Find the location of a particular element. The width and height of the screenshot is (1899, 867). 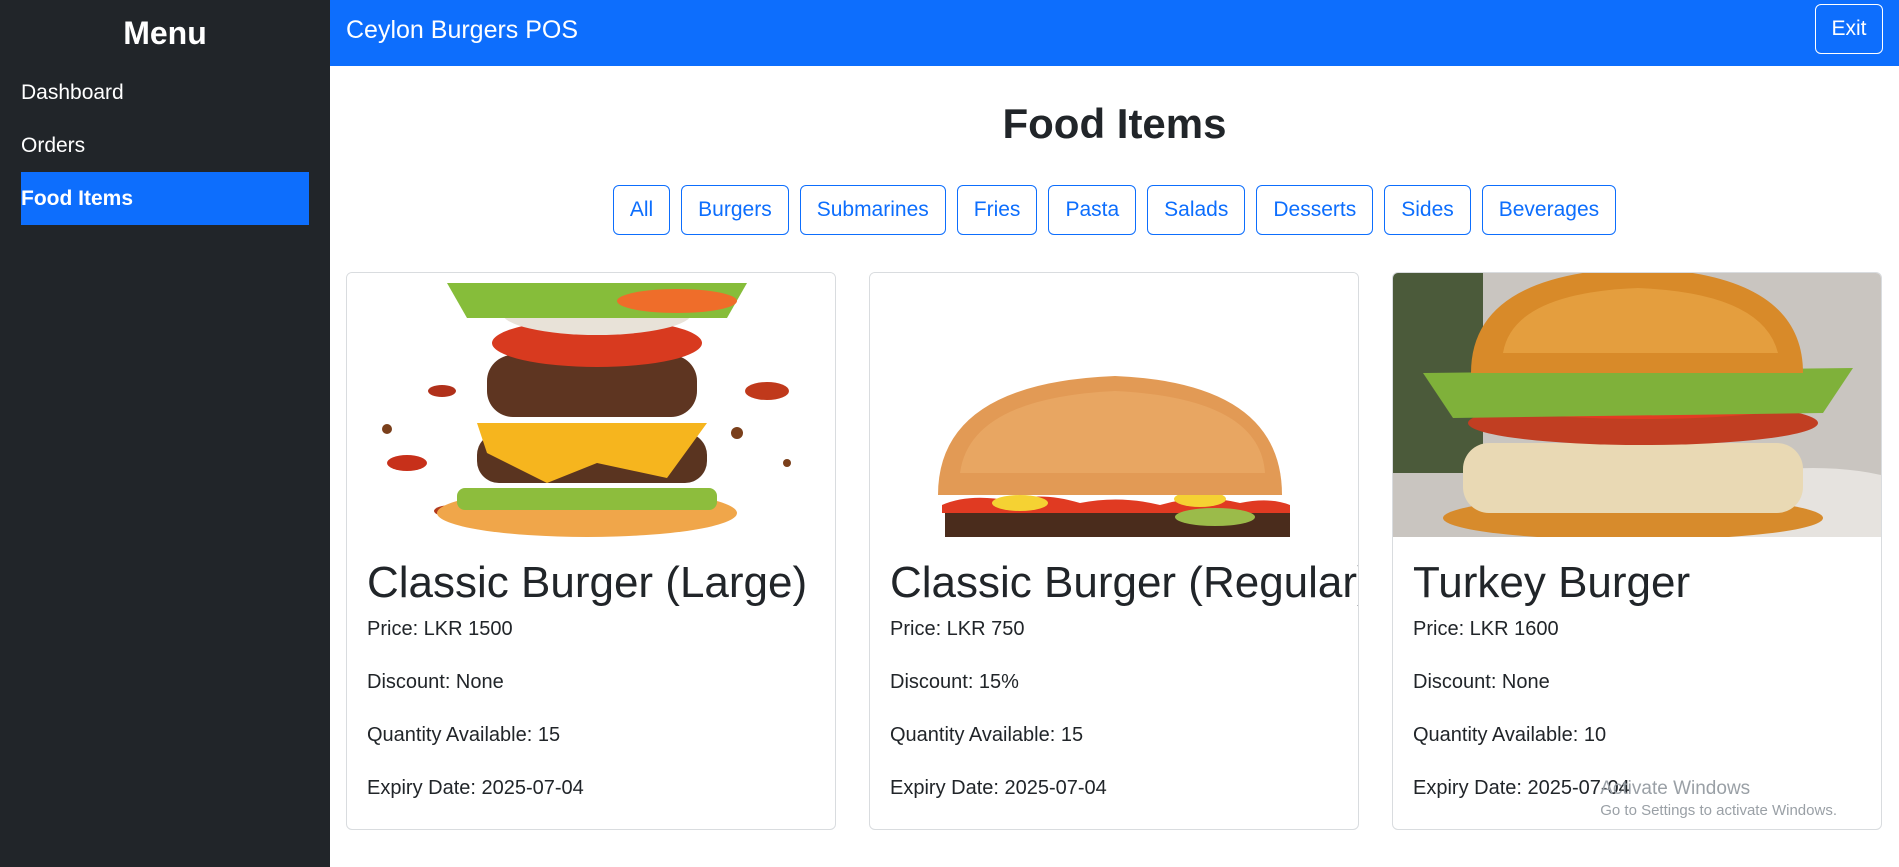

food-item-discount: Discount: 15% is located at coordinates (954, 682).